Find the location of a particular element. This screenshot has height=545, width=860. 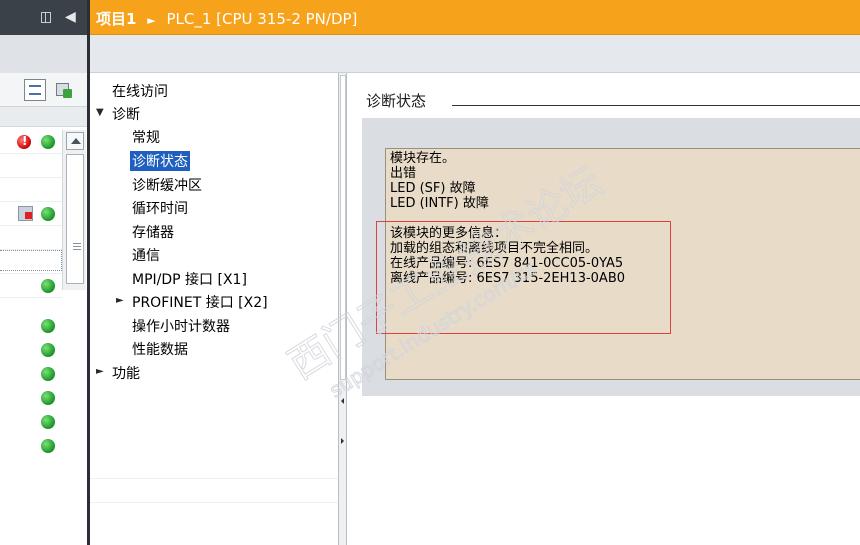

left-panel-titlebar: ◀ is located at coordinates (43, 17).